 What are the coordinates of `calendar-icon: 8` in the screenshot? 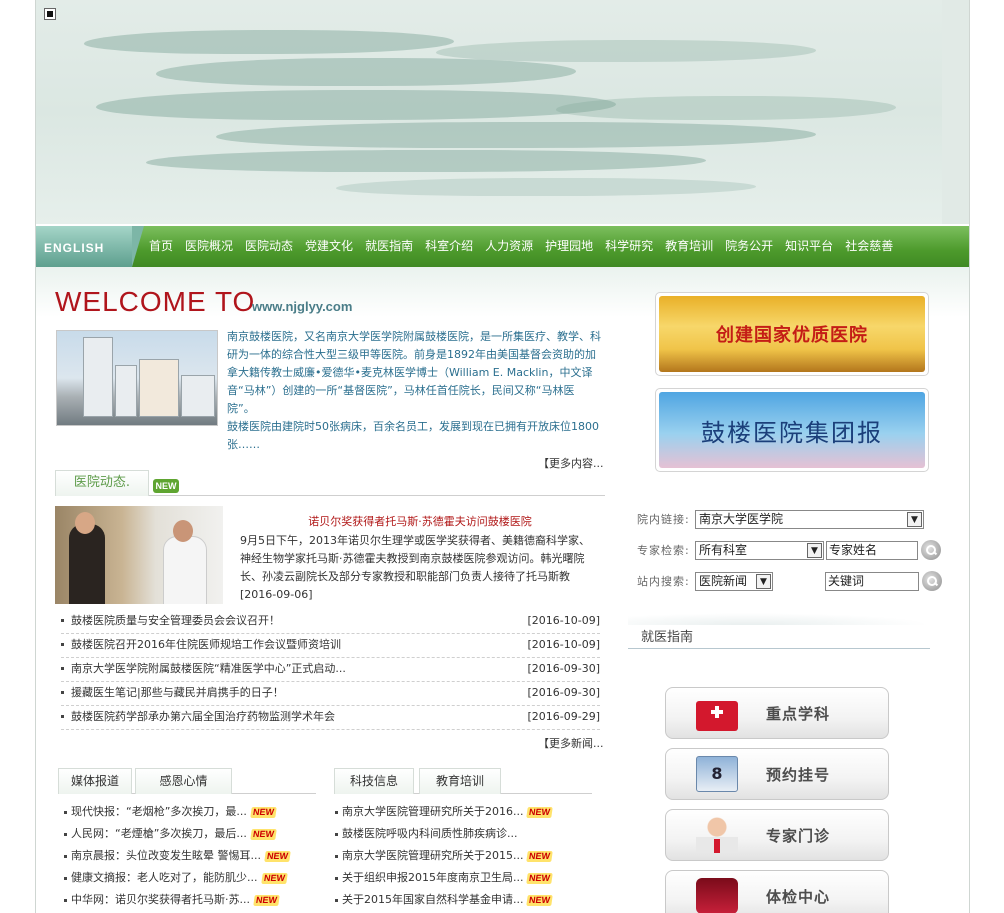 It's located at (717, 774).